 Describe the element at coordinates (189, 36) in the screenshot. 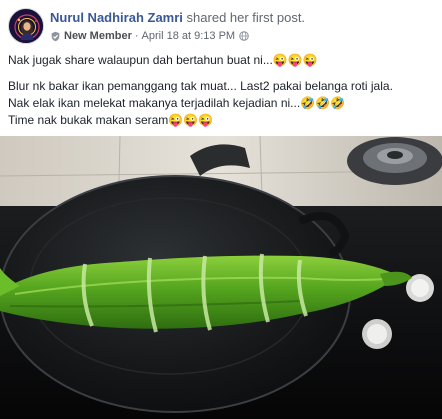

I see `post-timestamp-link: April 18 at 9:13 PM` at that location.